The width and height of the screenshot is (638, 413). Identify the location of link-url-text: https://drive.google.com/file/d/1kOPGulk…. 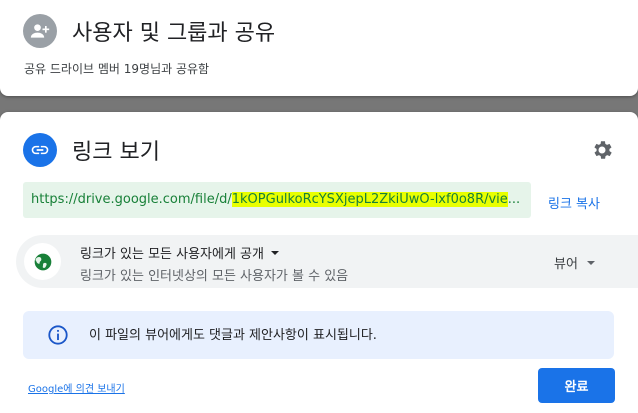
(275, 199).